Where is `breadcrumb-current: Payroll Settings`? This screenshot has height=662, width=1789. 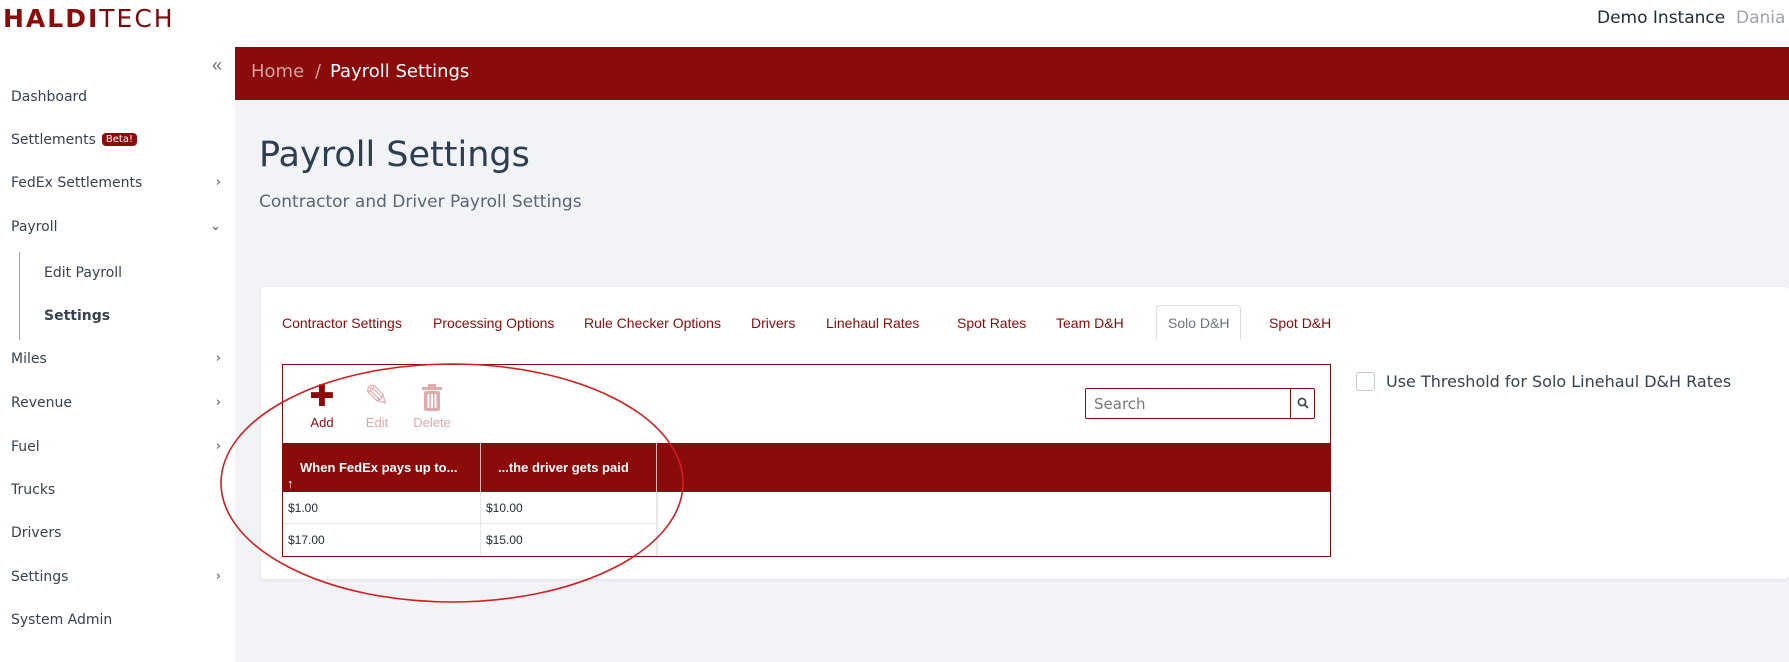
breadcrumb-current: Payroll Settings is located at coordinates (400, 71).